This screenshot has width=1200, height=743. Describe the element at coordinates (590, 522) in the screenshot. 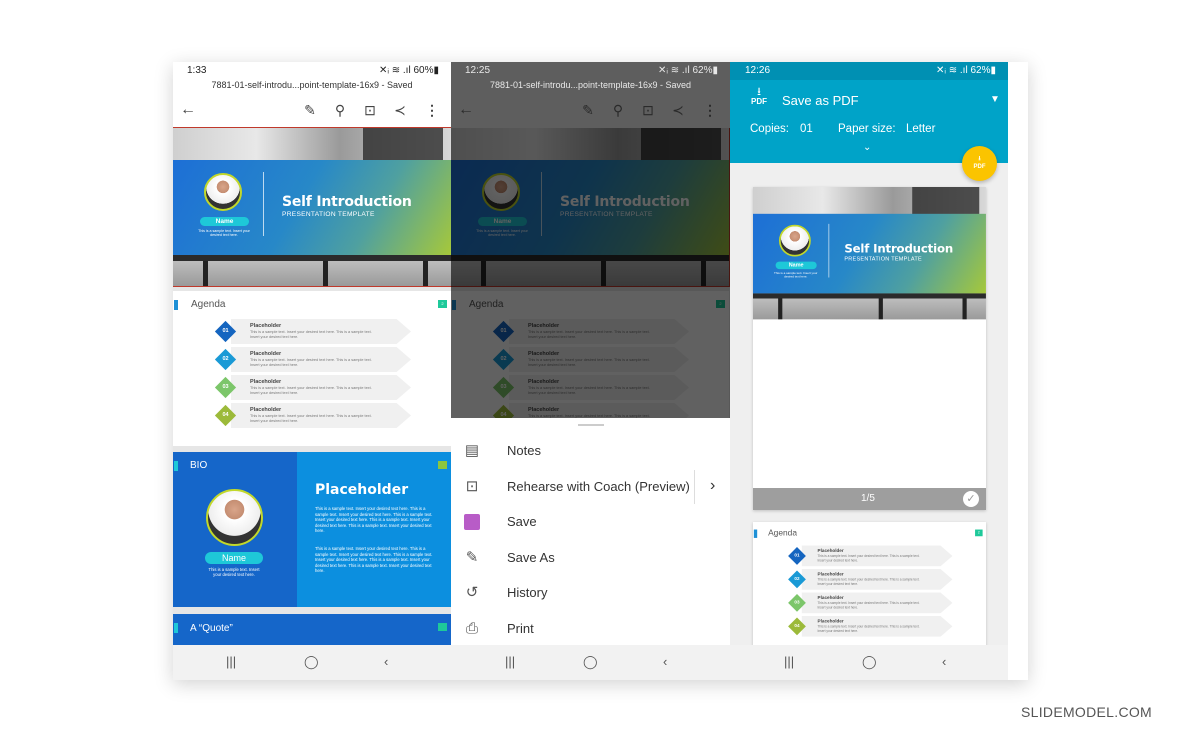

I see `menu-item-save: Save` at that location.